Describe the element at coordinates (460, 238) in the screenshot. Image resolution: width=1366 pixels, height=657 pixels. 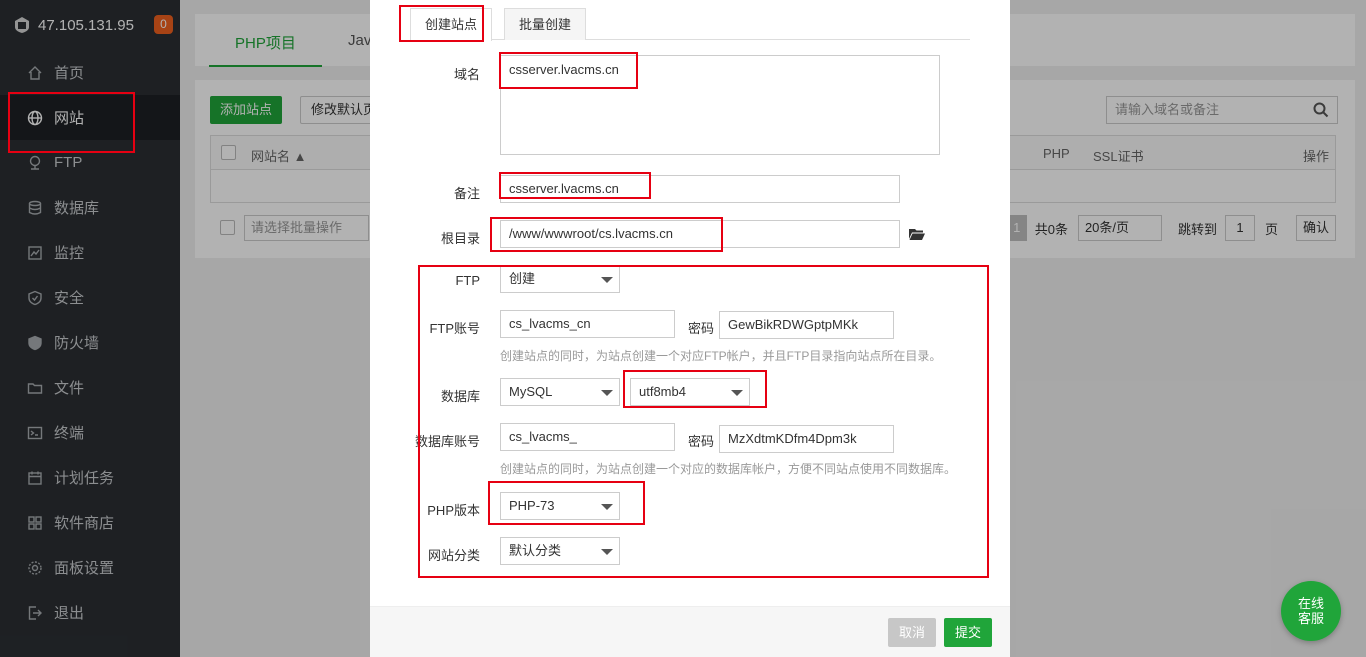
I see `root-dir-label: 根目录` at that location.